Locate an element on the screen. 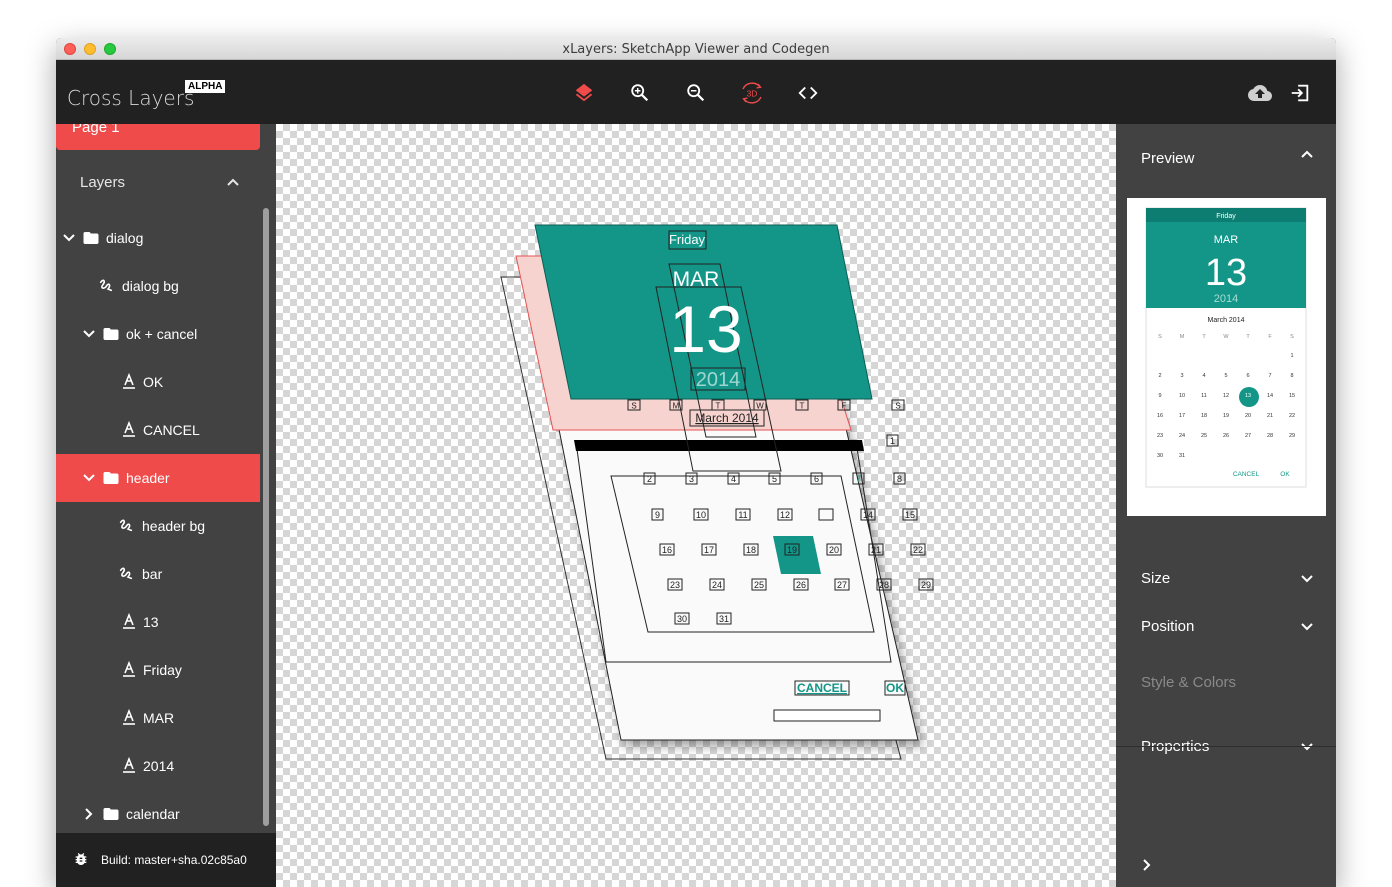 The width and height of the screenshot is (1392, 887). canvas-weekday: S is located at coordinates (633, 406).